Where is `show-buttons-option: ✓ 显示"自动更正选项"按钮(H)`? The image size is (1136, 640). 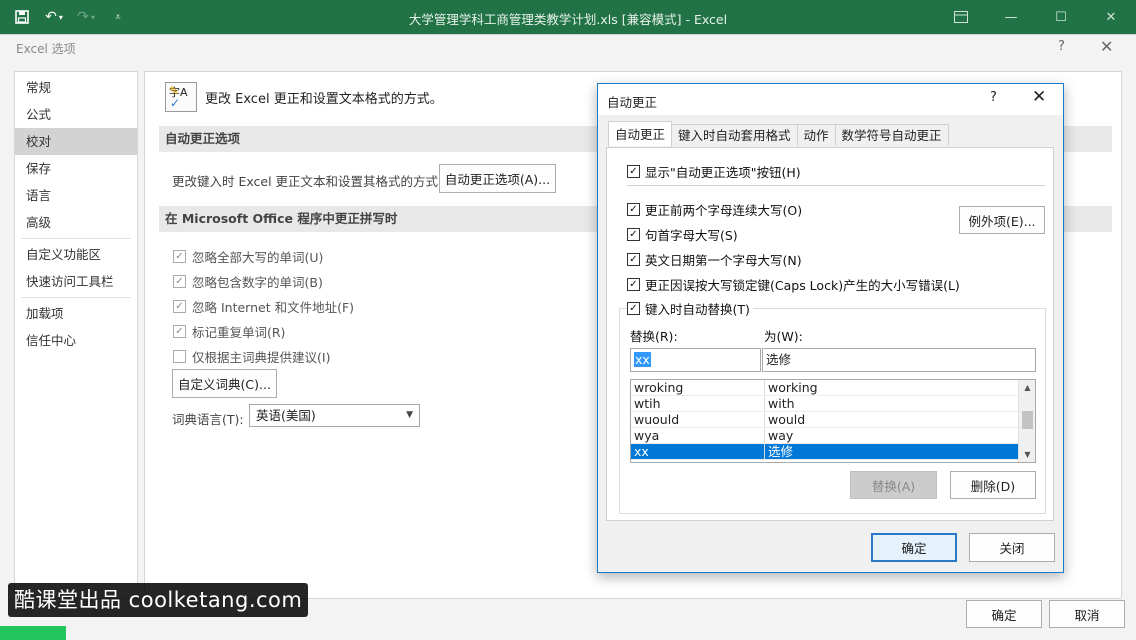 show-buttons-option: ✓ 显示"自动更正选项"按钮(H) is located at coordinates (714, 171).